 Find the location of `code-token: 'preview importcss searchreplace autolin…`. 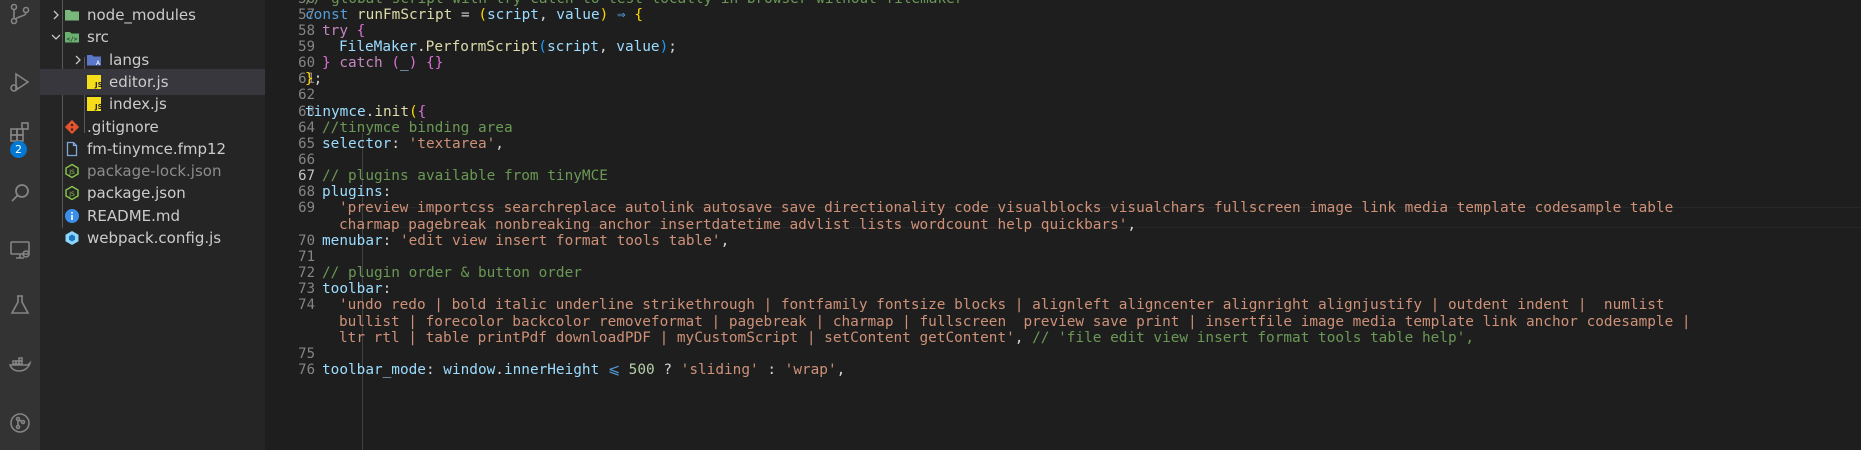

code-token: 'preview importcss searchreplace autolin… is located at coordinates (1006, 208).